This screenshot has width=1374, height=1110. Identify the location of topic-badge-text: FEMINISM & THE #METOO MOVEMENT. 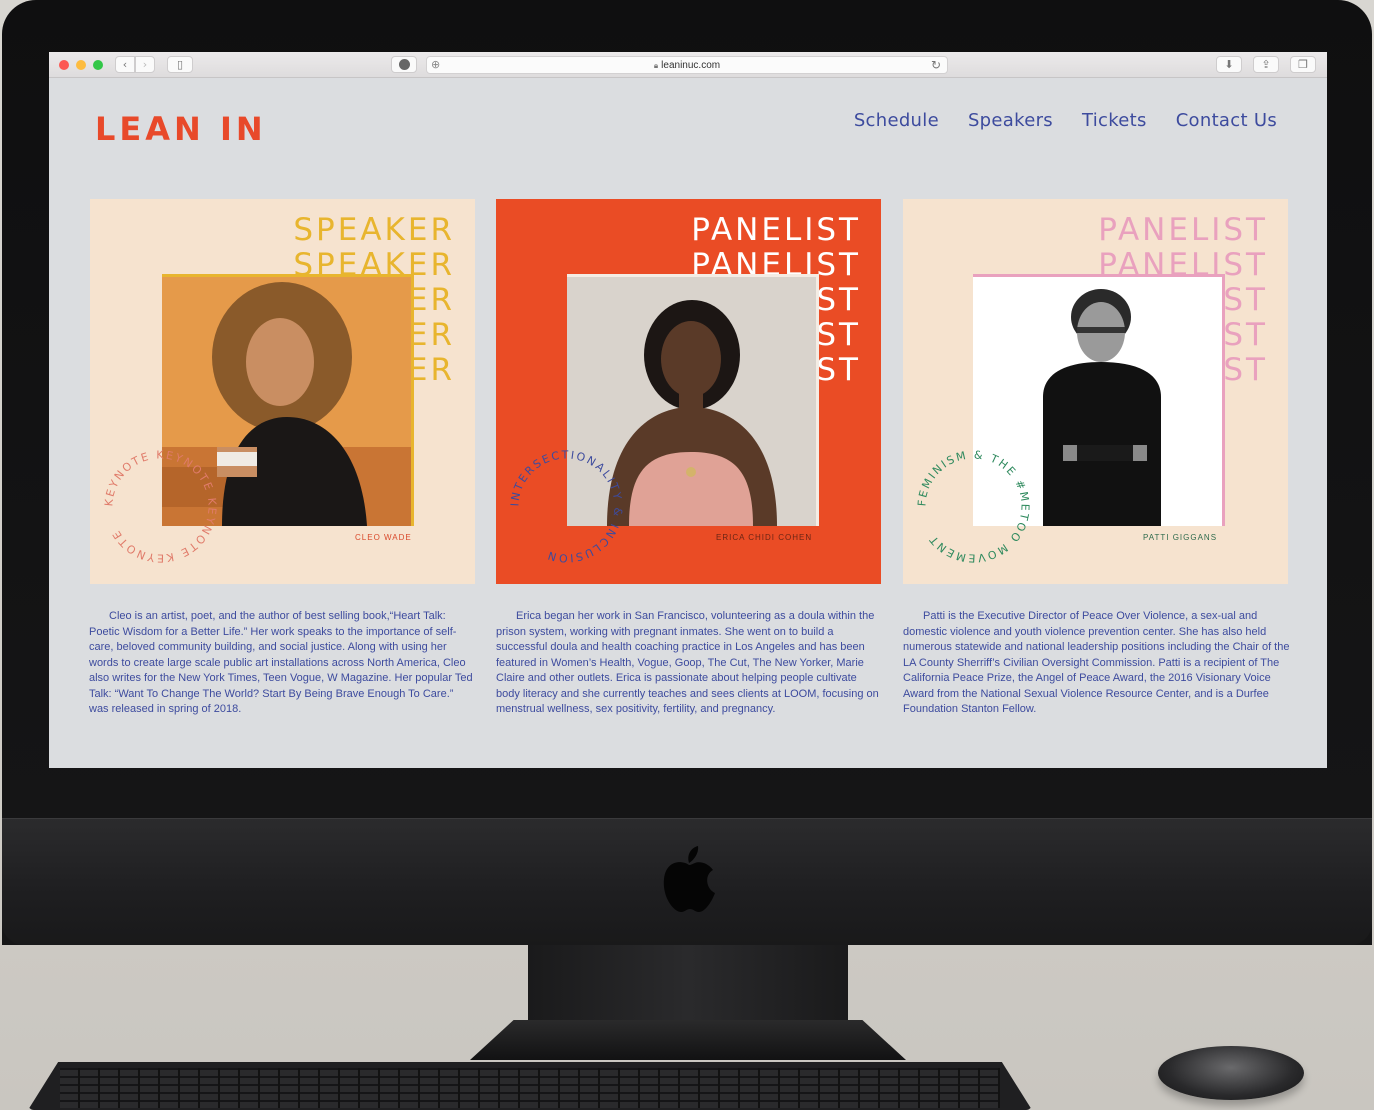
(972, 506).